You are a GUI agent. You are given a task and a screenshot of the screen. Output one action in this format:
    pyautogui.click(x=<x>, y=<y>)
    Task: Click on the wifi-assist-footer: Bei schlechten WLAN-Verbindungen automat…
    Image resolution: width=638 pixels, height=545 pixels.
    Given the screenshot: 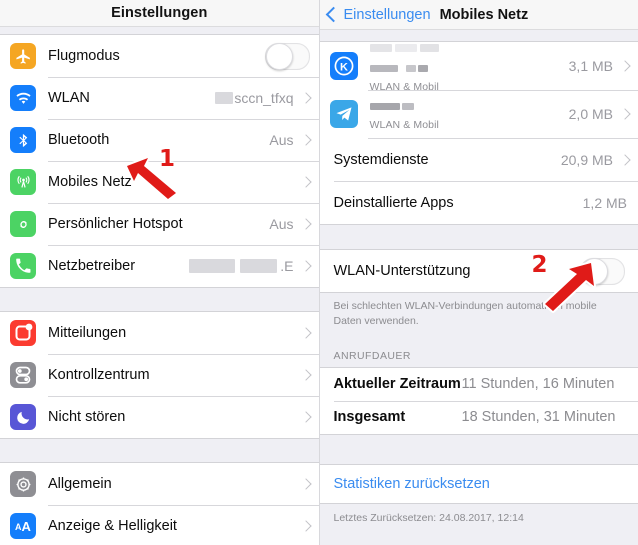 What is the action you would take?
    pyautogui.click(x=478, y=314)
    